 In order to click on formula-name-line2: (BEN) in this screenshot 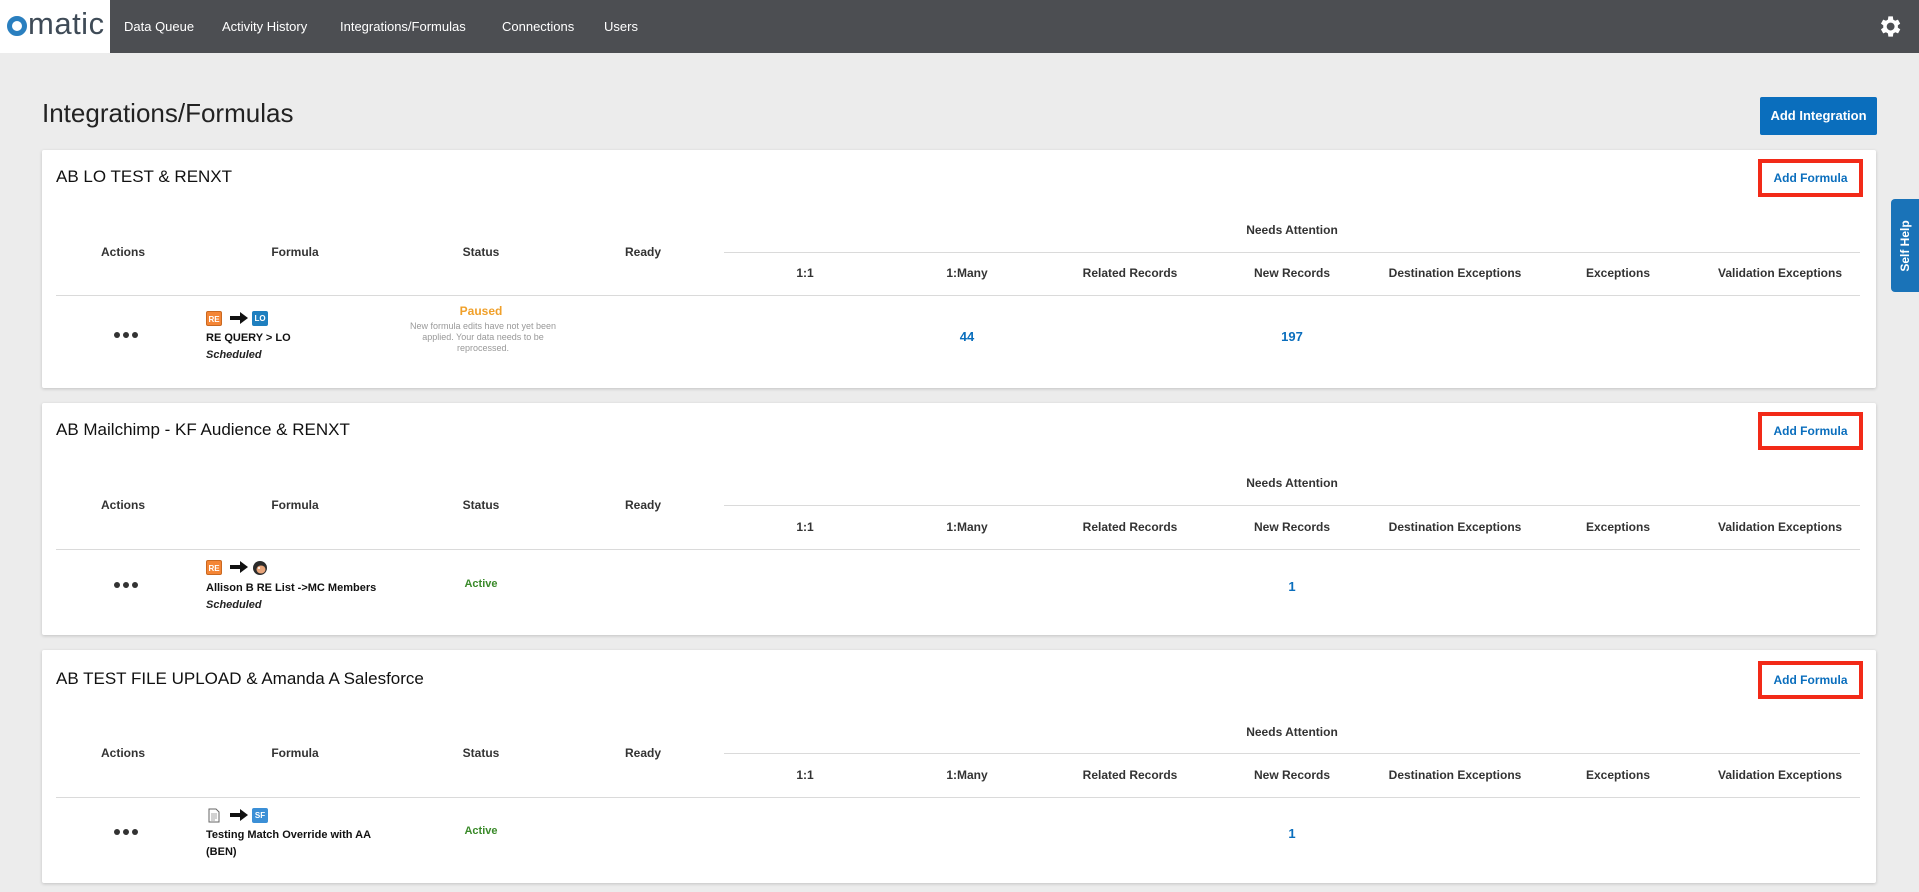, I will do `click(221, 852)`.